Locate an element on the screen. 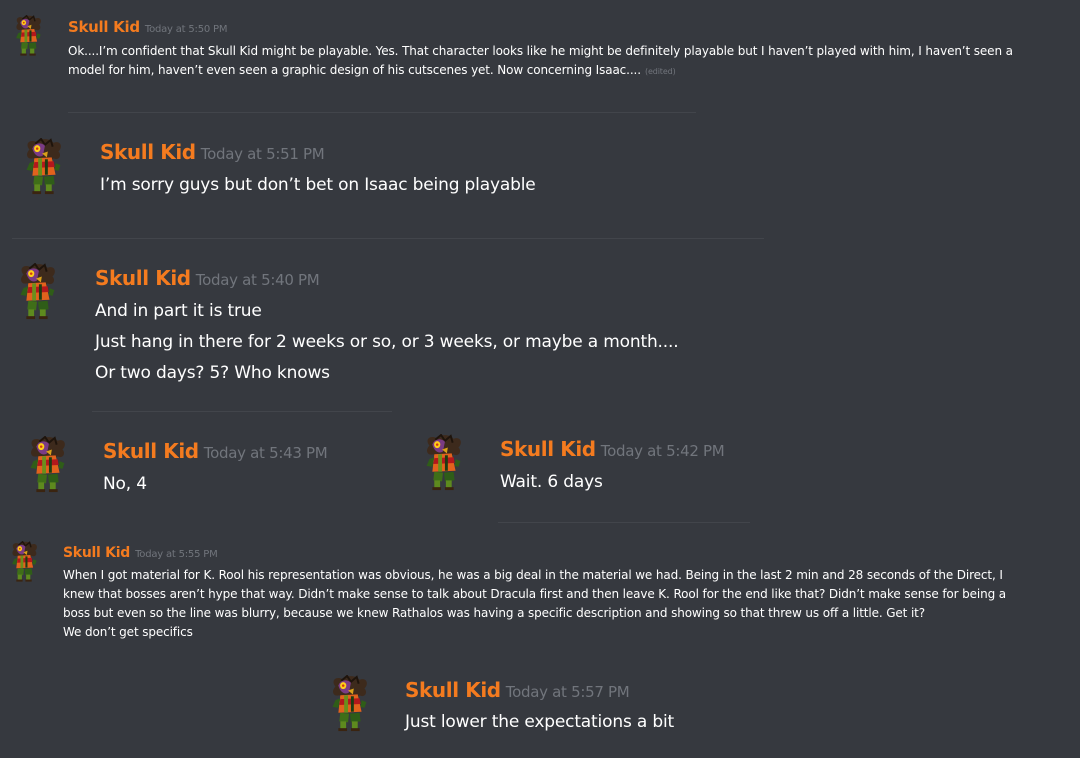 The image size is (1080, 758). timestamp: Today at 5:42 PM is located at coordinates (662, 451).